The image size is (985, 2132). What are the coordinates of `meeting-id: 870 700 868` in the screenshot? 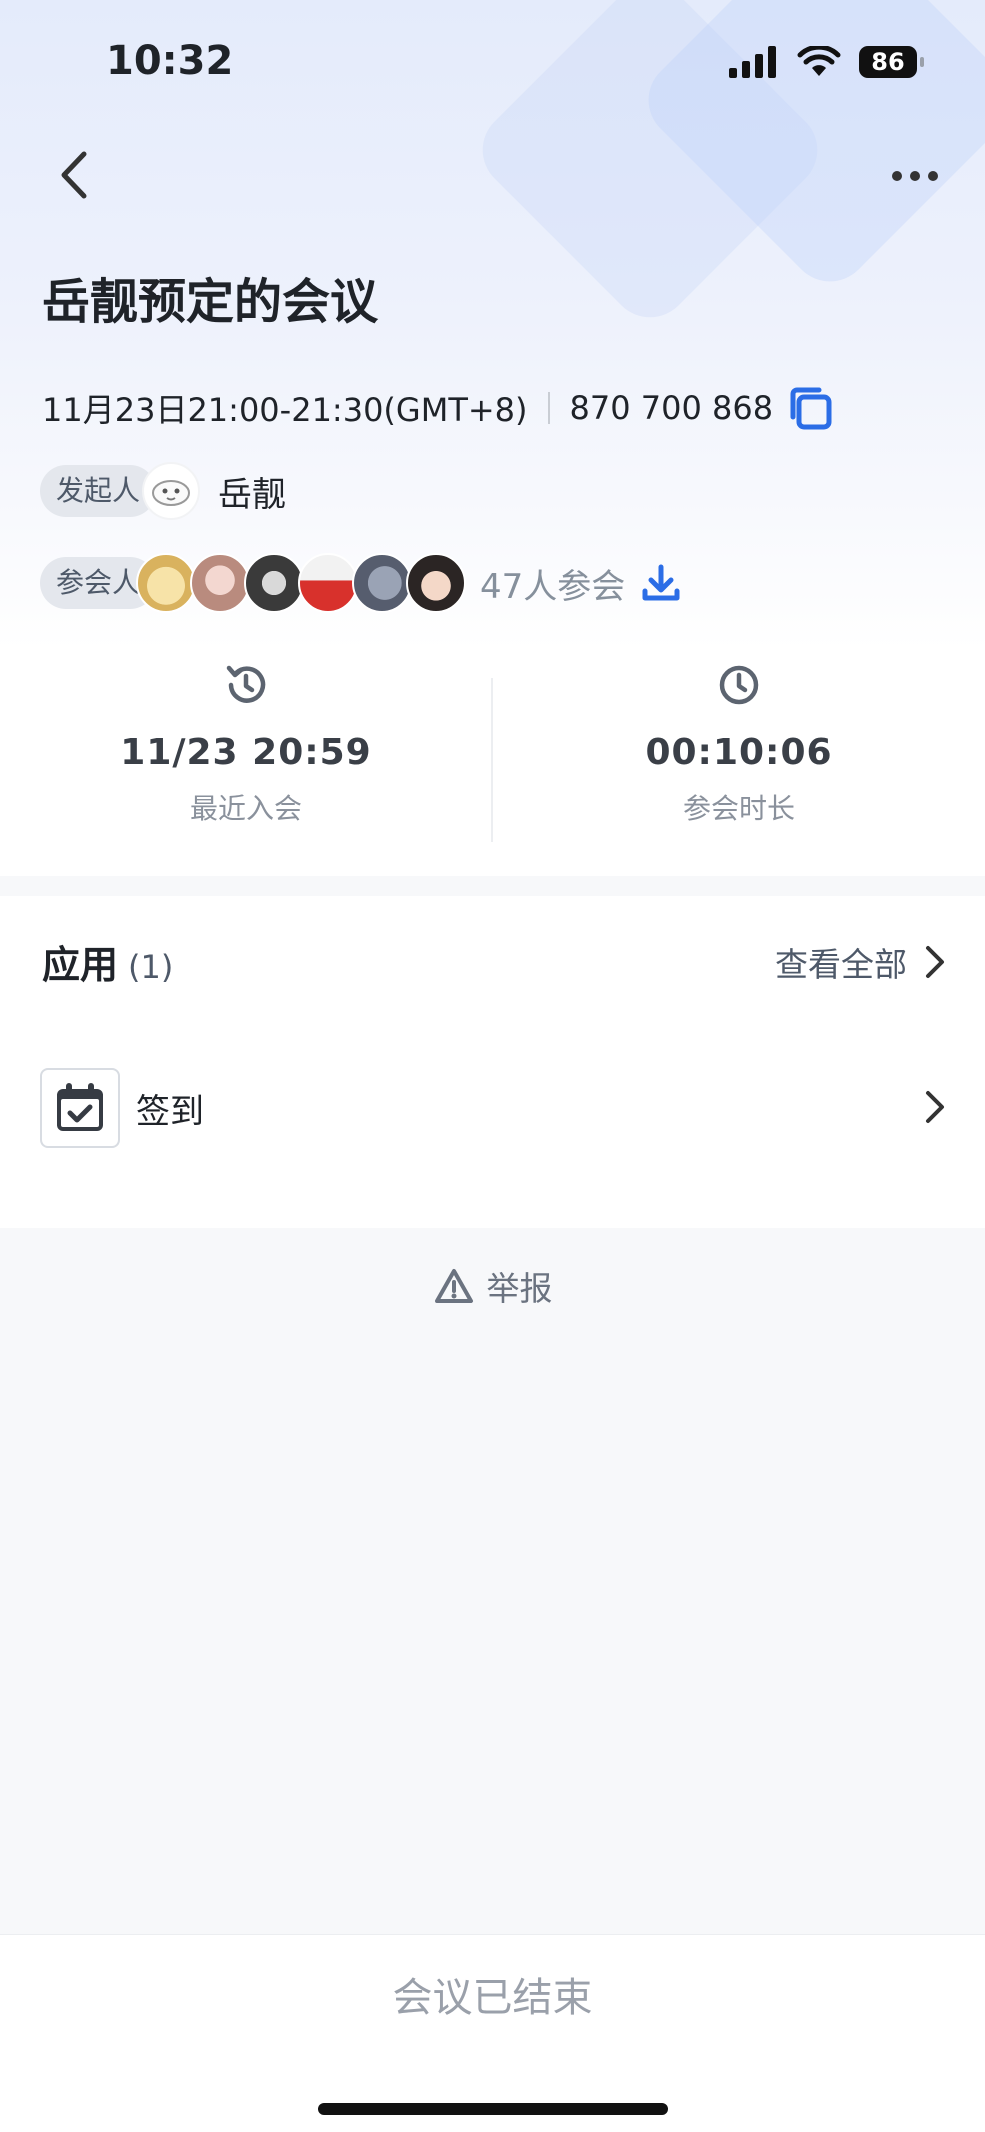 It's located at (671, 408).